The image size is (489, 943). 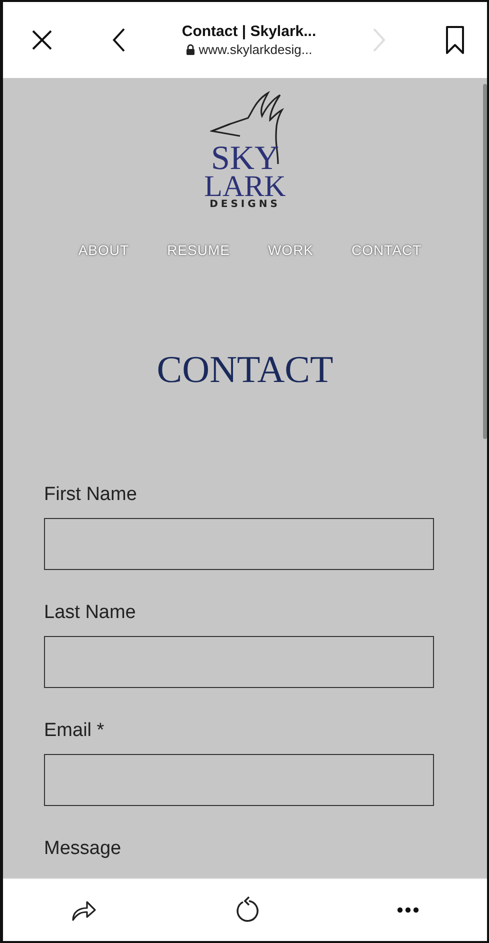 I want to click on field-label: Last Name, so click(x=90, y=613).